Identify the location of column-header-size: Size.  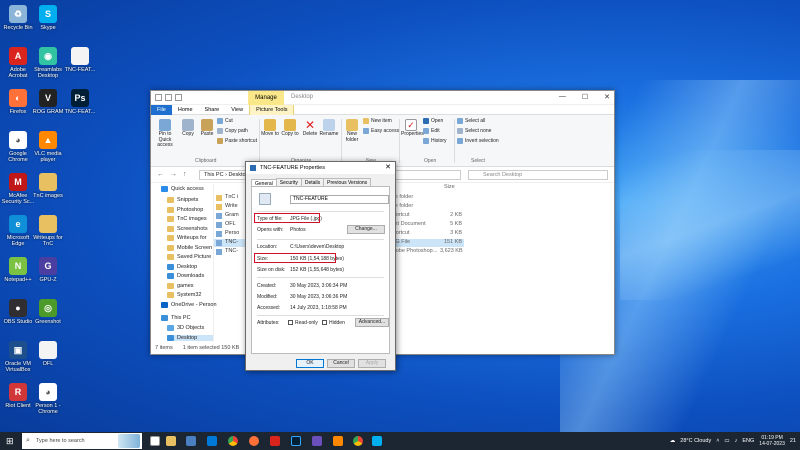
(449, 187).